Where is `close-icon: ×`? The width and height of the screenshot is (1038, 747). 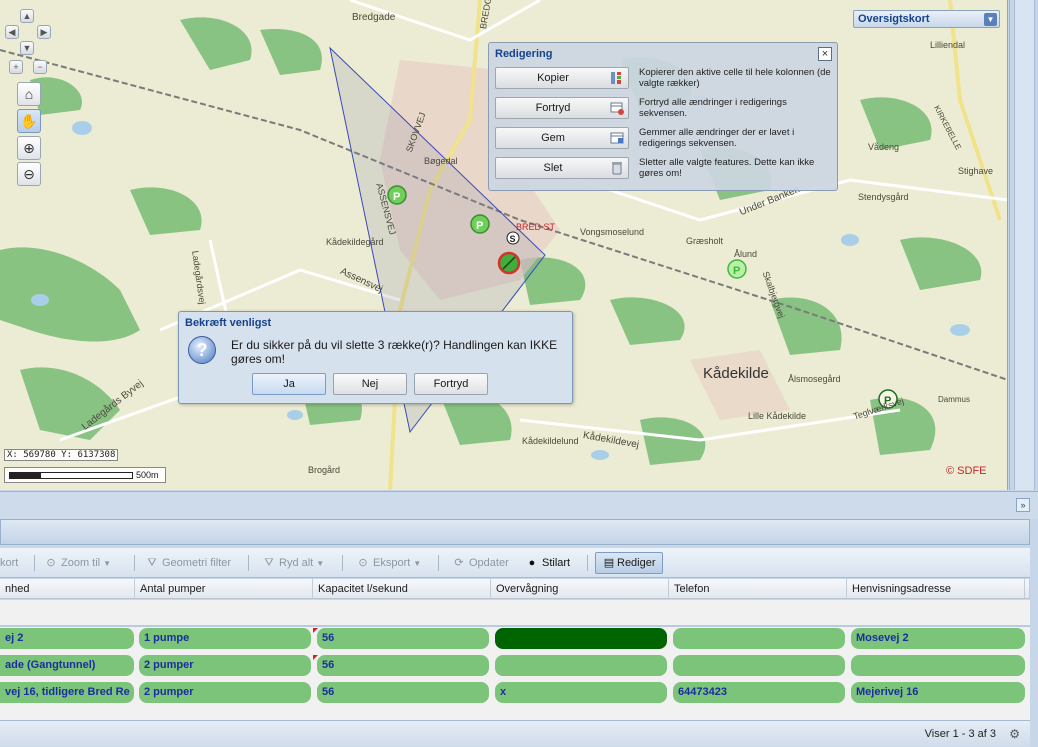 close-icon: × is located at coordinates (825, 54).